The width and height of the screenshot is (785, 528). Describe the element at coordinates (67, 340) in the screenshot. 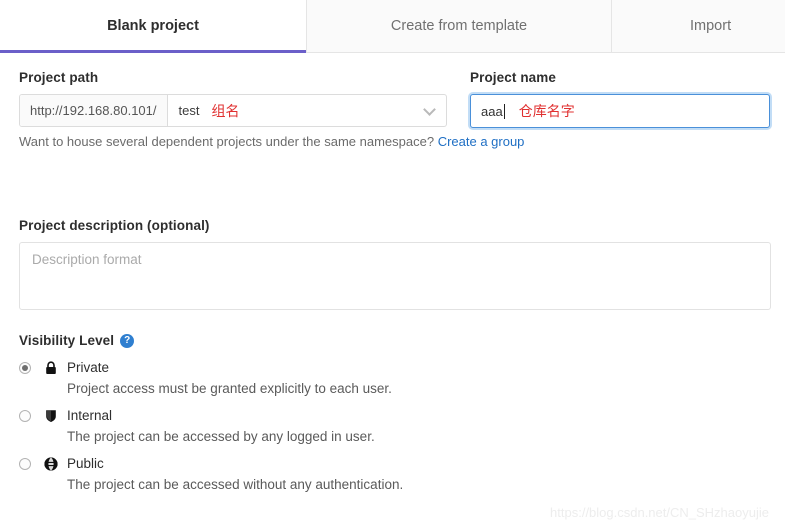

I see `visibility-level-label: Visibility Level` at that location.